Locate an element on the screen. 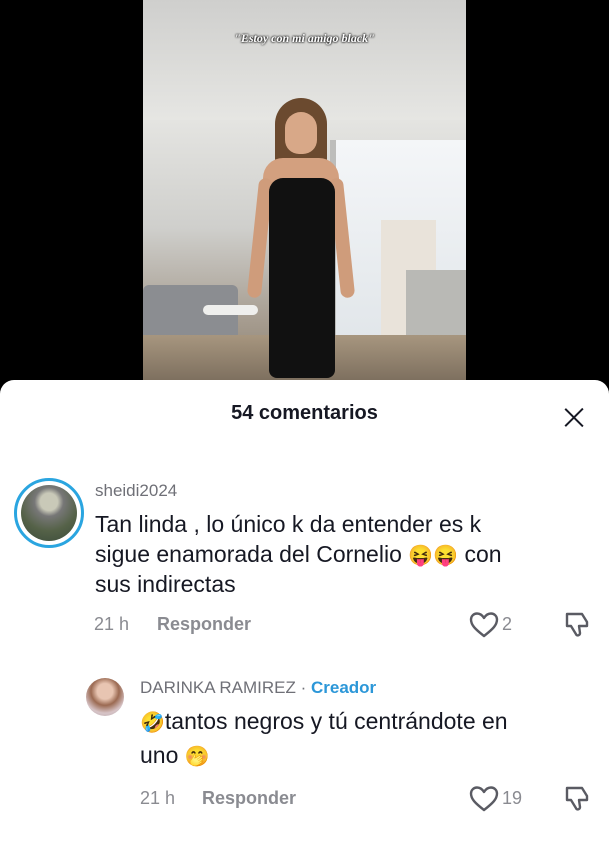 The image size is (609, 841). comment-text-line: con is located at coordinates (480, 554).